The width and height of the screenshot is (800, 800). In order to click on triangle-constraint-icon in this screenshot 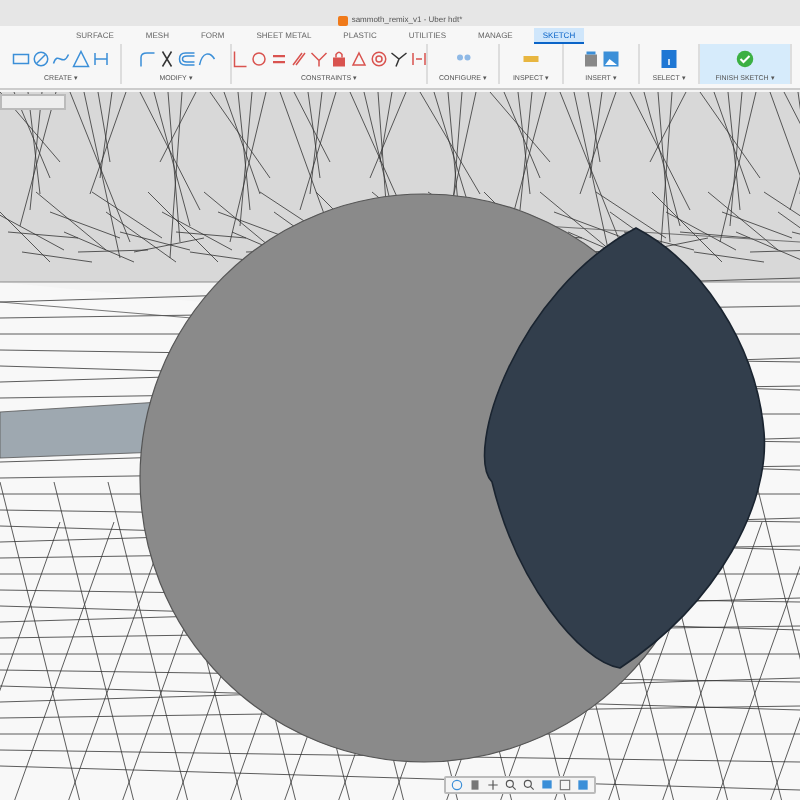, I will do `click(359, 58)`.